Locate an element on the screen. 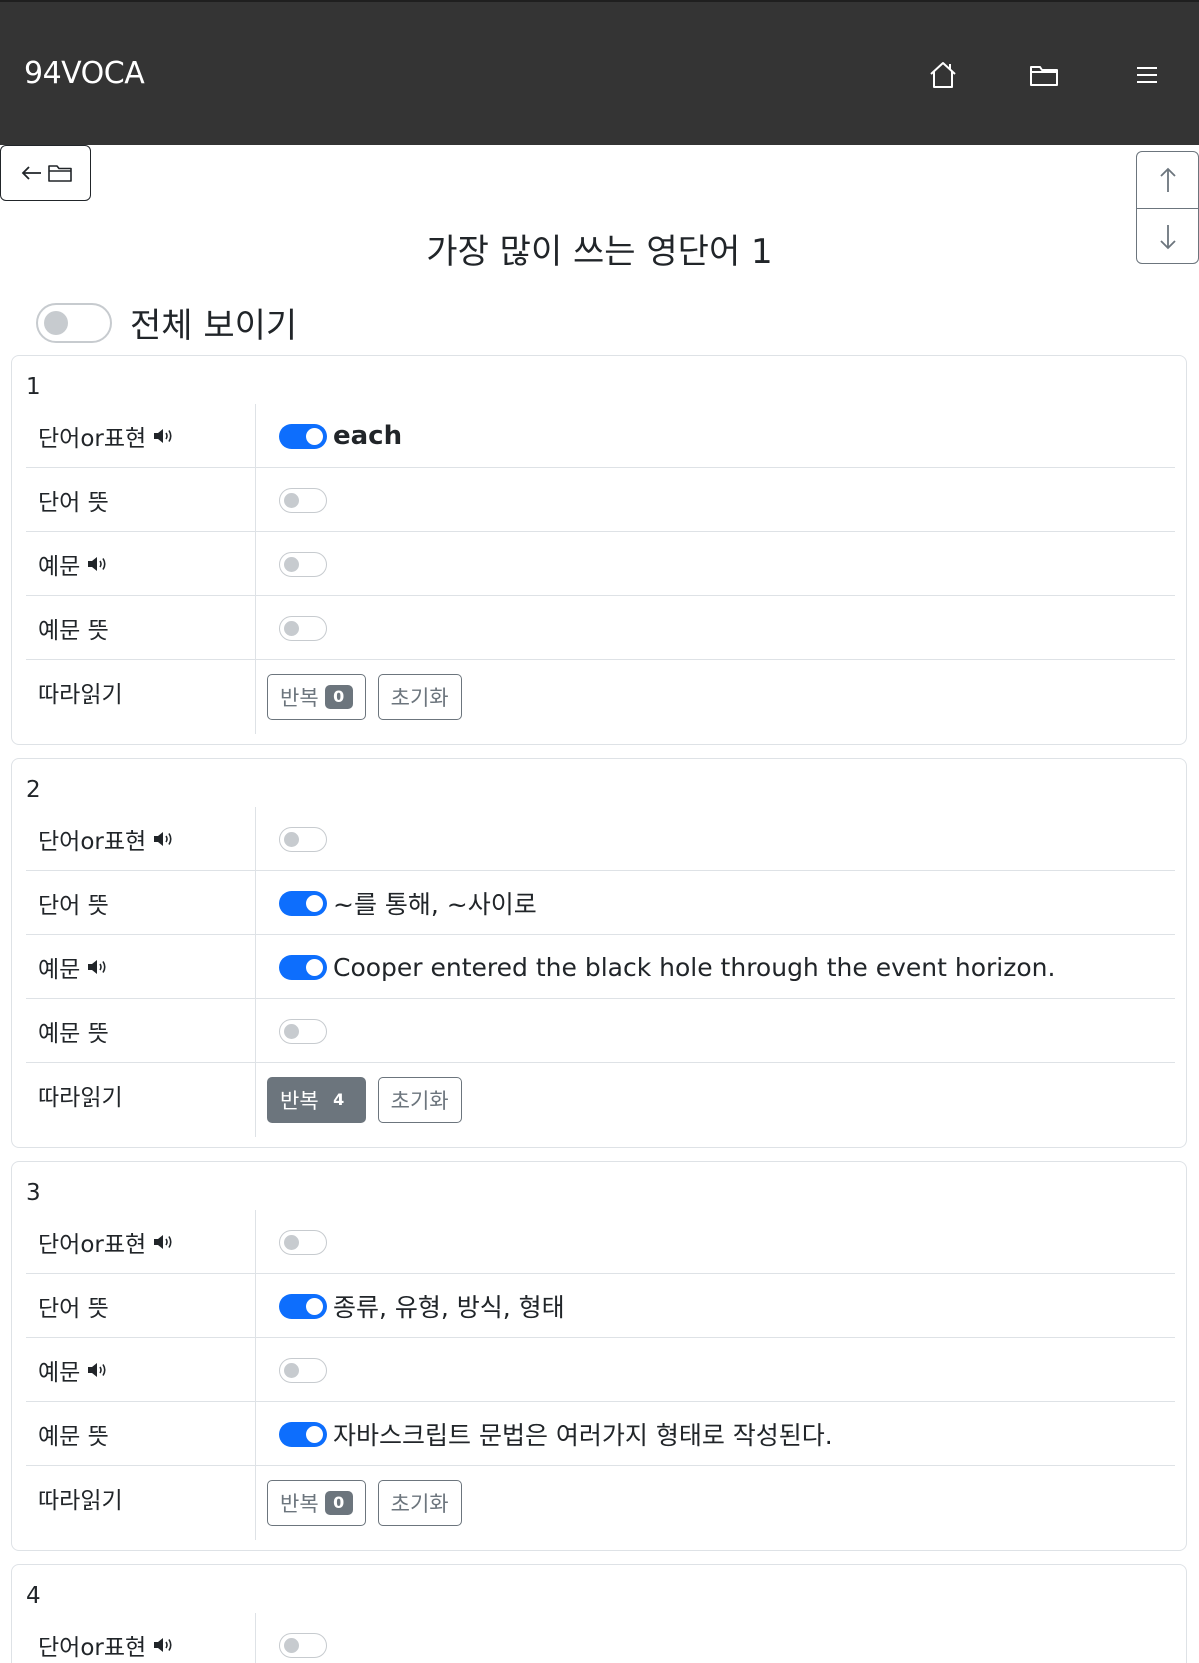 This screenshot has width=1199, height=1663. word-meaning-row: 단어 뜻 ~를 통해, ~사이로 is located at coordinates (600, 903).